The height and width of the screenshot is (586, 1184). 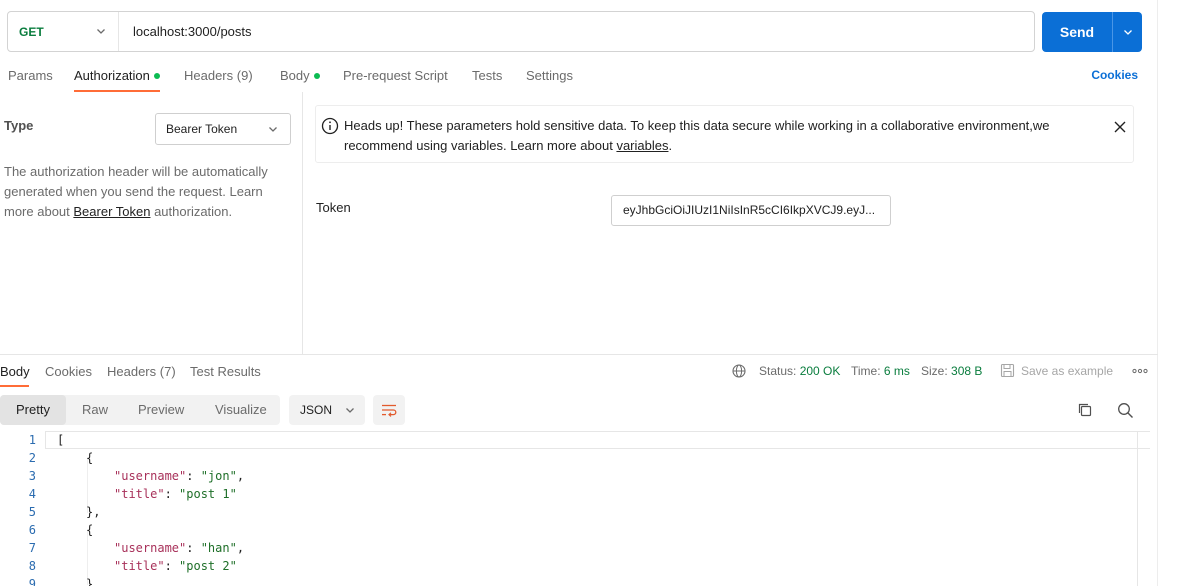 I want to click on method-label: GET, so click(x=31, y=31).